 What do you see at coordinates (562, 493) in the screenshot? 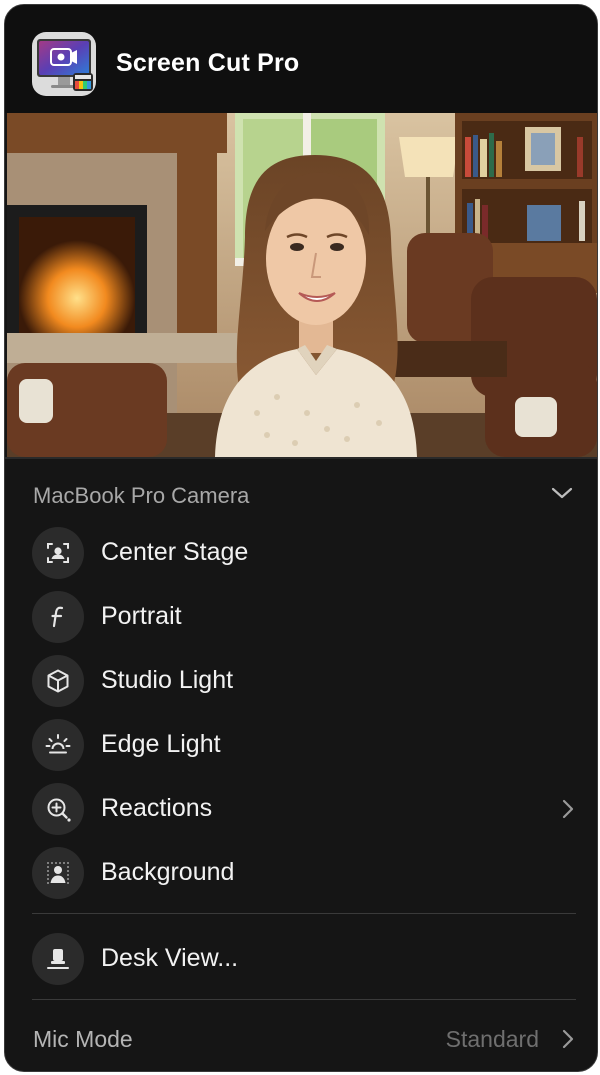
I see `chevron-down-icon` at bounding box center [562, 493].